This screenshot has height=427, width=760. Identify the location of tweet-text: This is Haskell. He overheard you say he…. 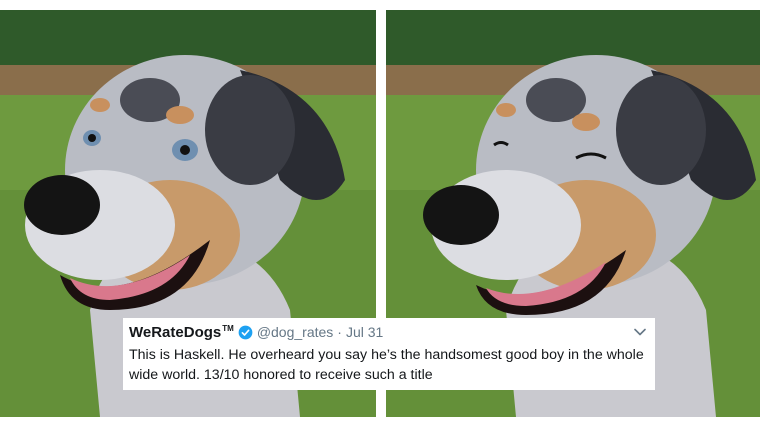
(386, 365).